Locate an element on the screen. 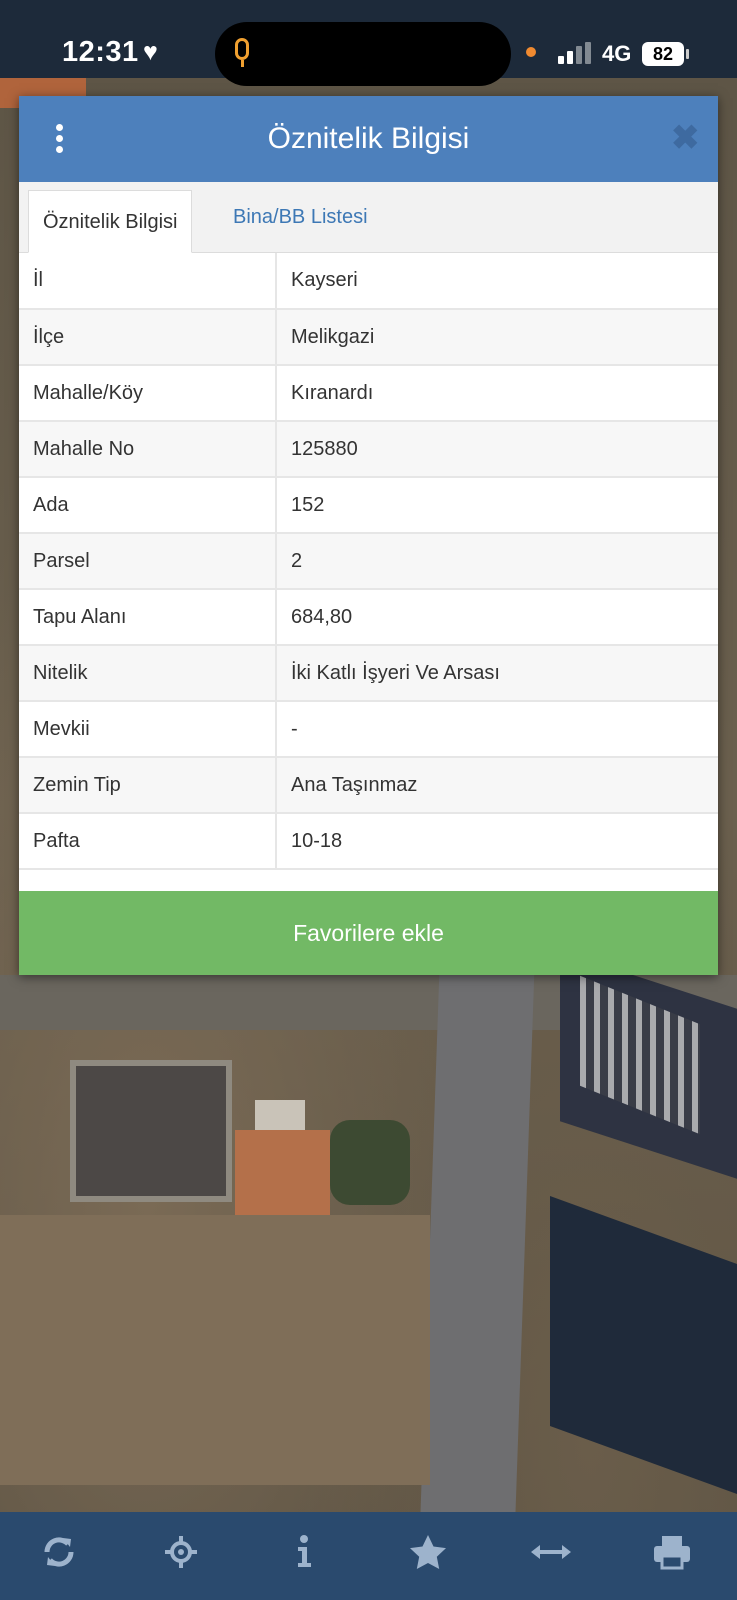 Image resolution: width=737 pixels, height=1600 pixels. attribute-value: 10-18 is located at coordinates (497, 841).